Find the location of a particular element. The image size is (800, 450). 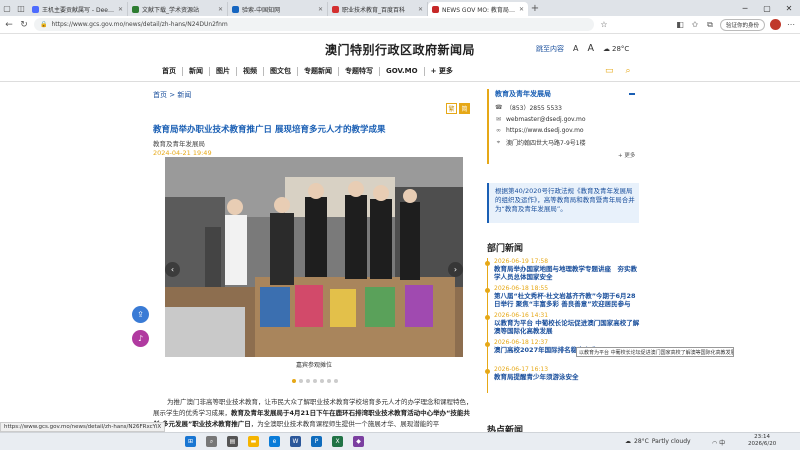

browser-tab: 职业技术教育_百度百科 ✕ is located at coordinates (378, 9).